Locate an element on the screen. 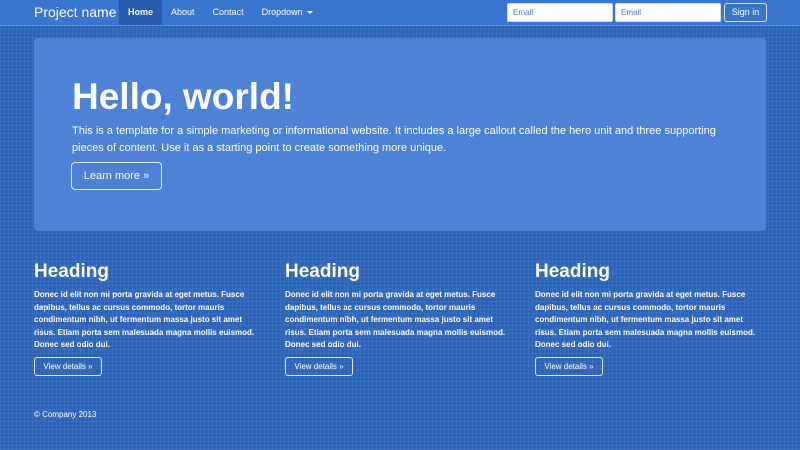 This screenshot has height=450, width=800. sign-in-button: Sign in is located at coordinates (745, 12).